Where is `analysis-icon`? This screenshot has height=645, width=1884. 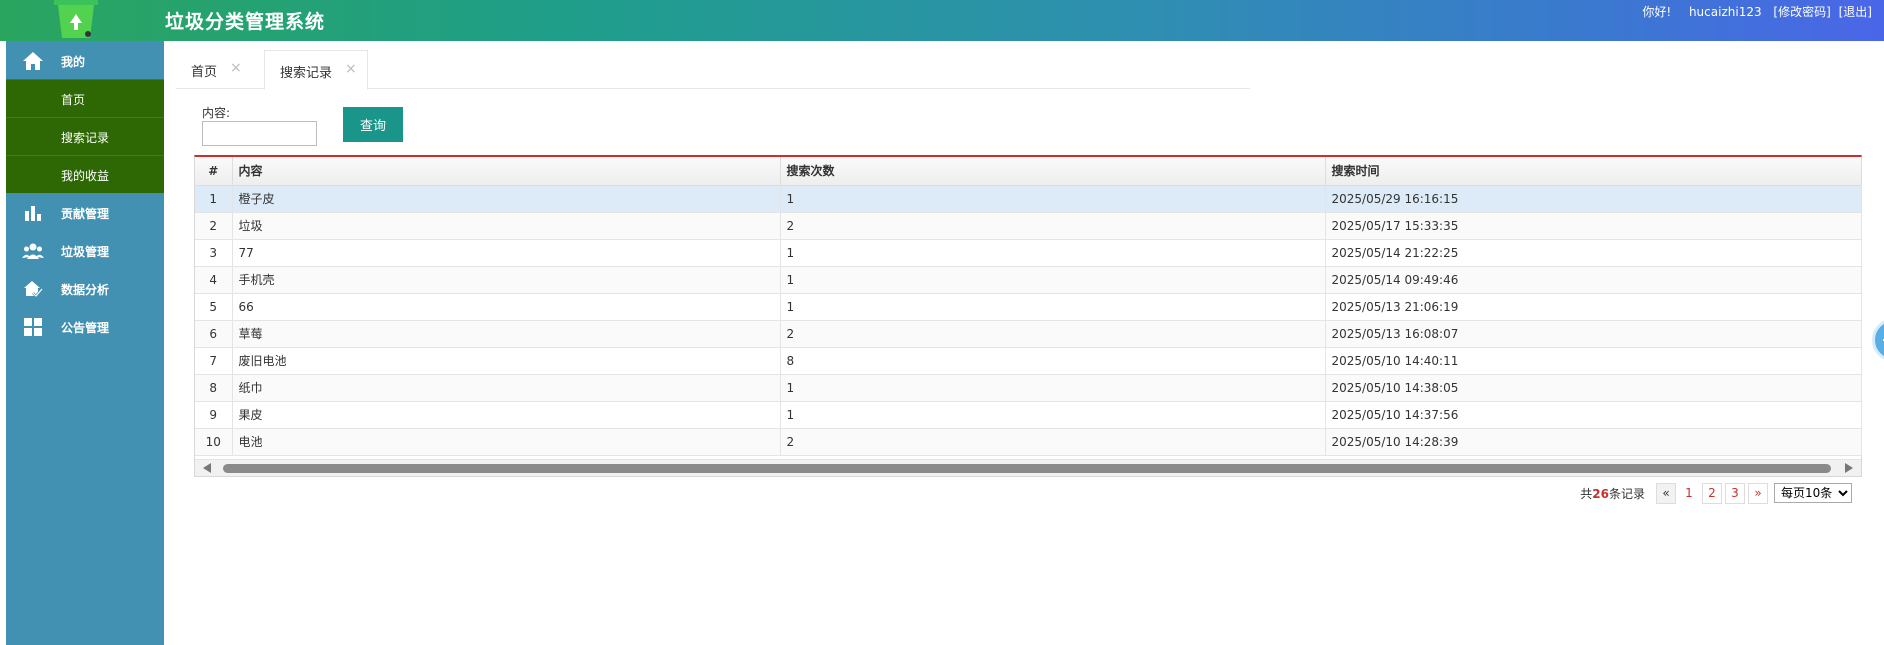
analysis-icon is located at coordinates (33, 289).